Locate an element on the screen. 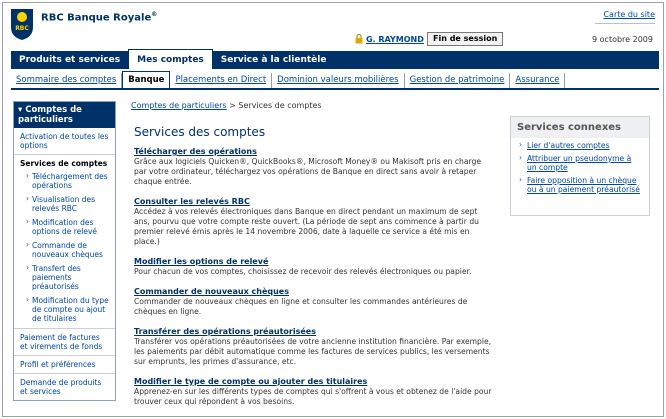  tab-products-services: Produits et services is located at coordinates (69, 60).